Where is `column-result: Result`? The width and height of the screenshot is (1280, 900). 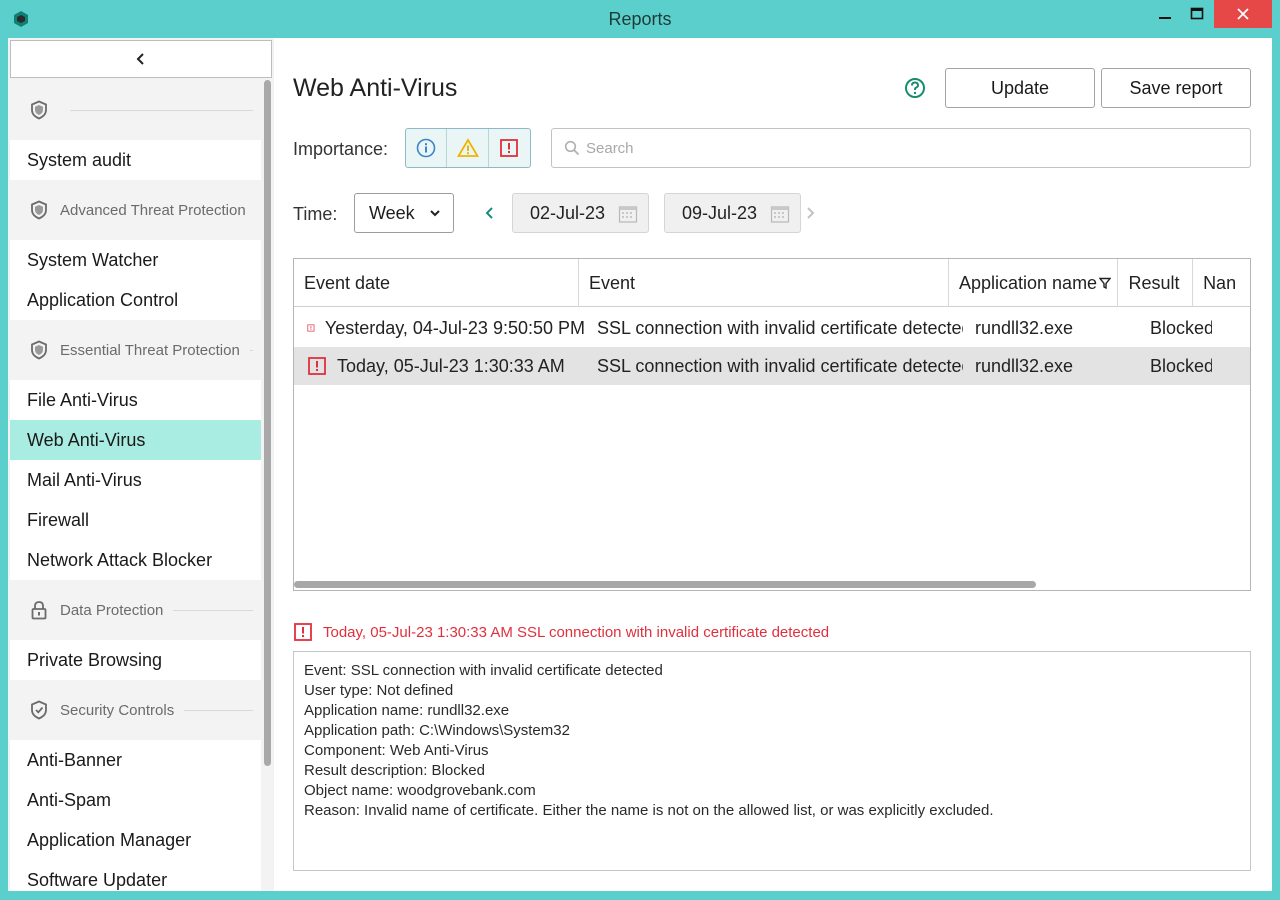
column-result: Result is located at coordinates (1156, 283).